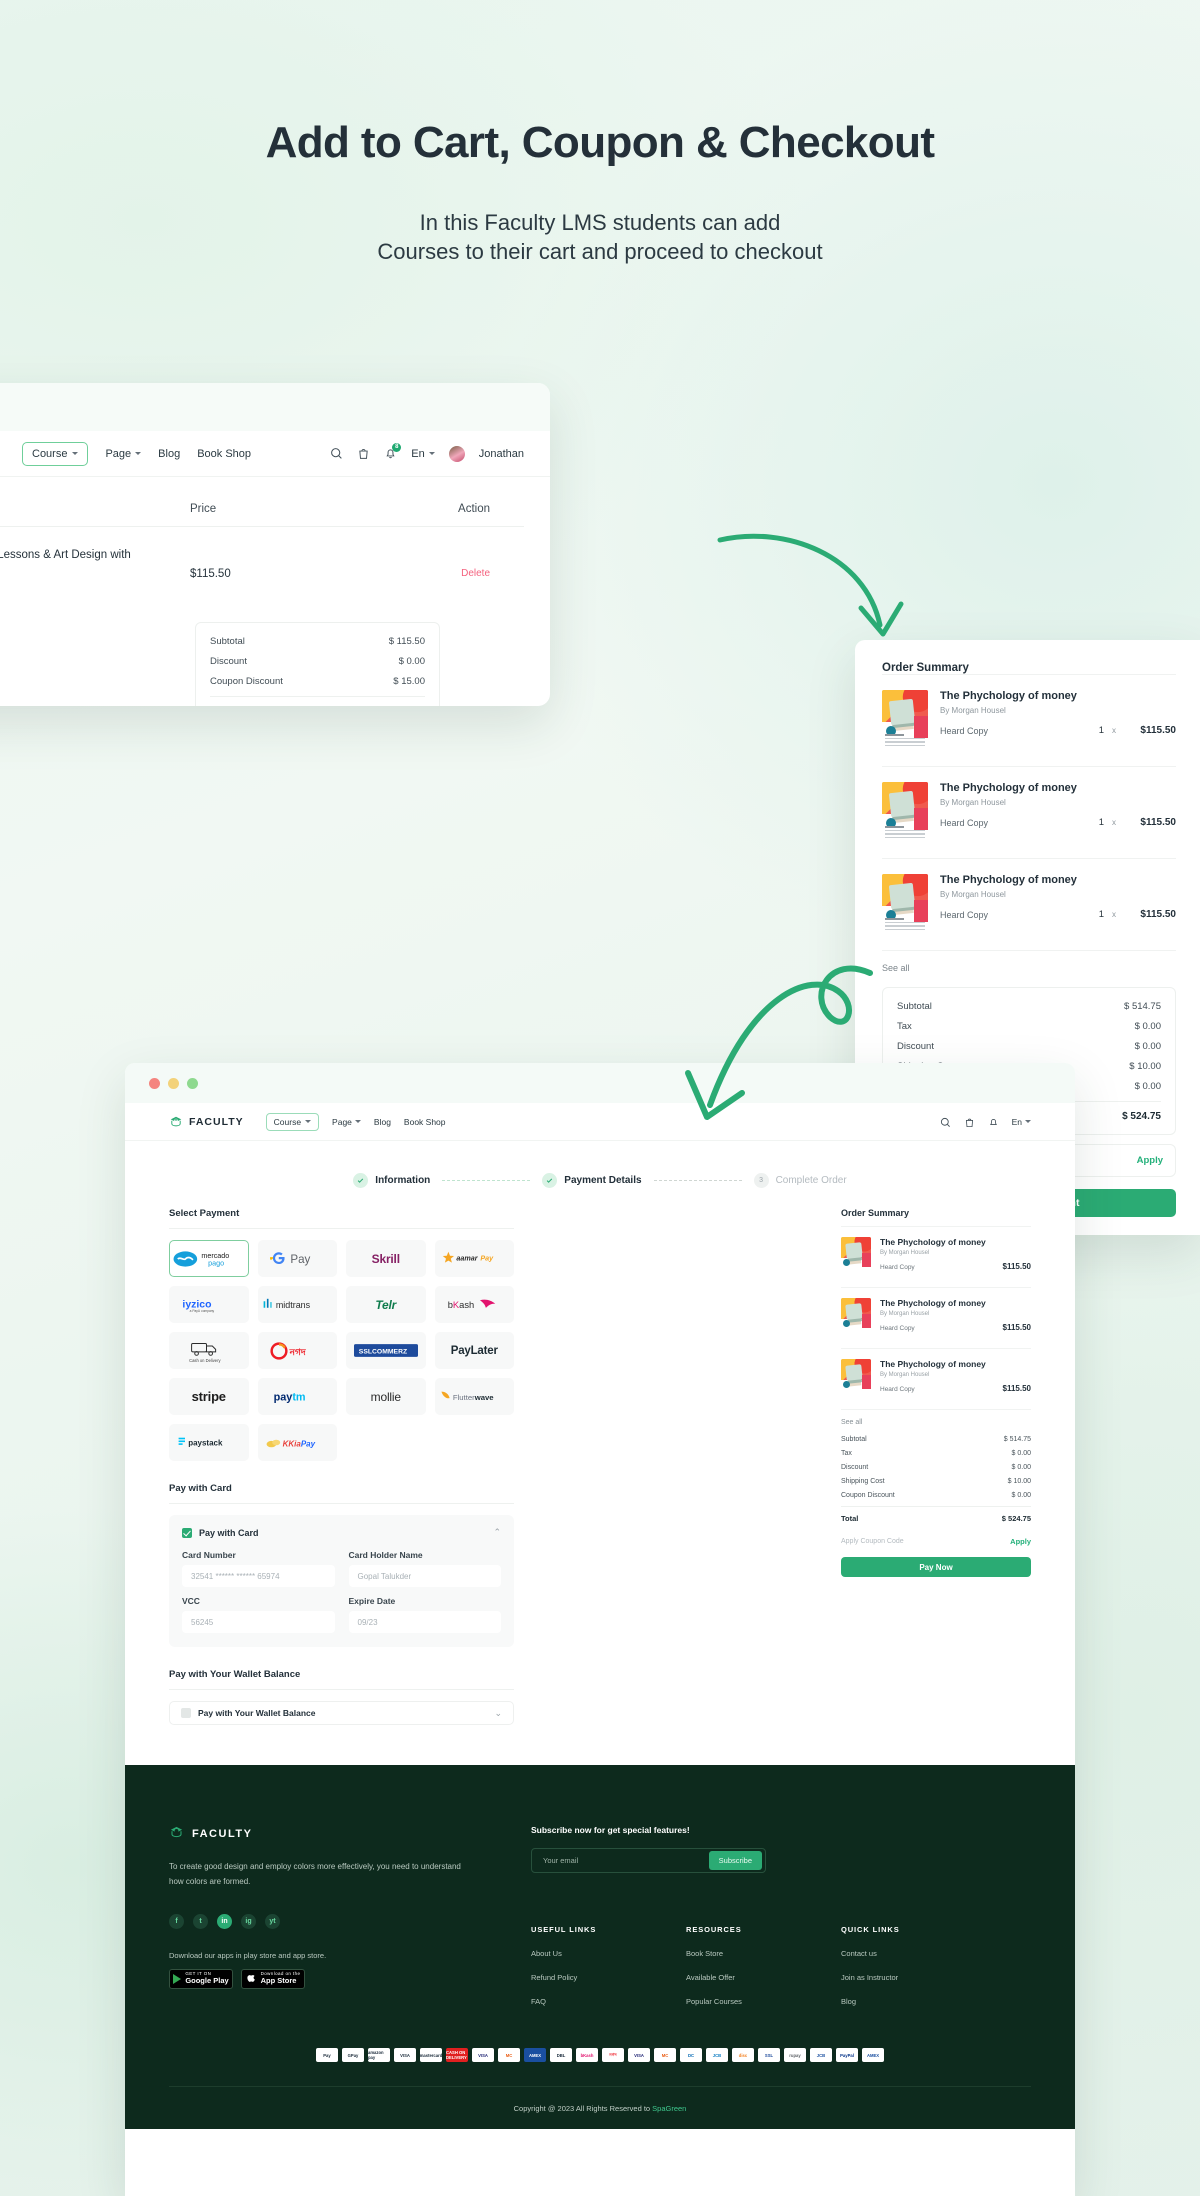 The image size is (1200, 2196). Describe the element at coordinates (1114, 730) in the screenshot. I see `multiply-symbol: x` at that location.